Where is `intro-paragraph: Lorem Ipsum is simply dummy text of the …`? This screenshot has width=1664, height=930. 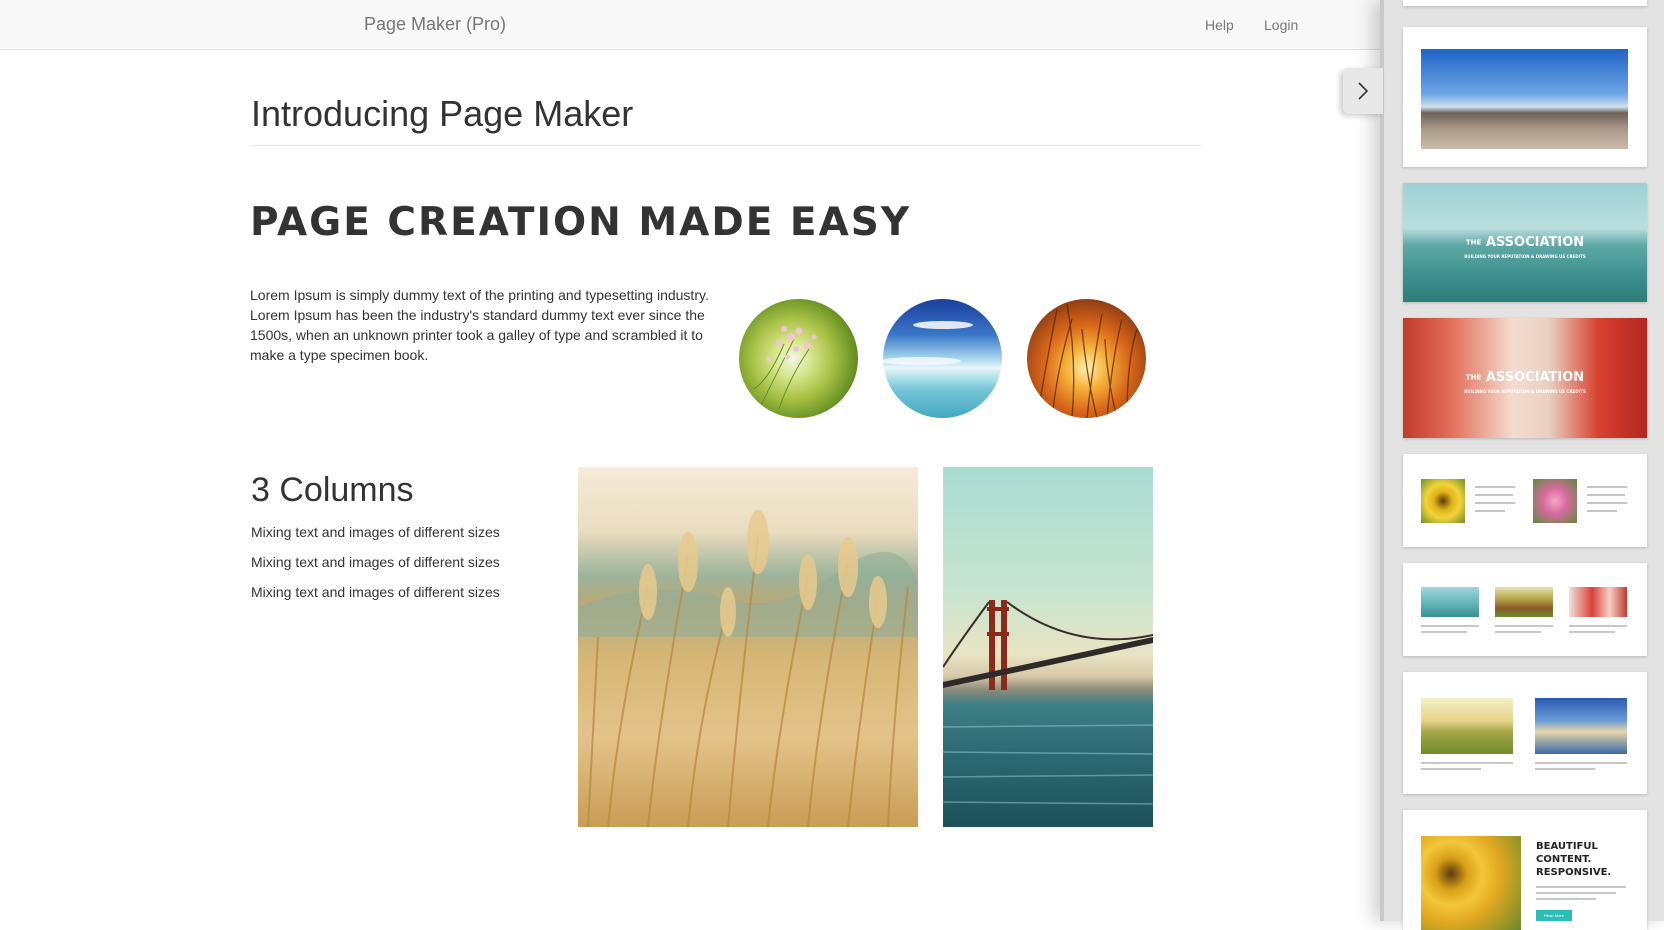 intro-paragraph: Lorem Ipsum is simply dummy text of the … is located at coordinates (479, 325).